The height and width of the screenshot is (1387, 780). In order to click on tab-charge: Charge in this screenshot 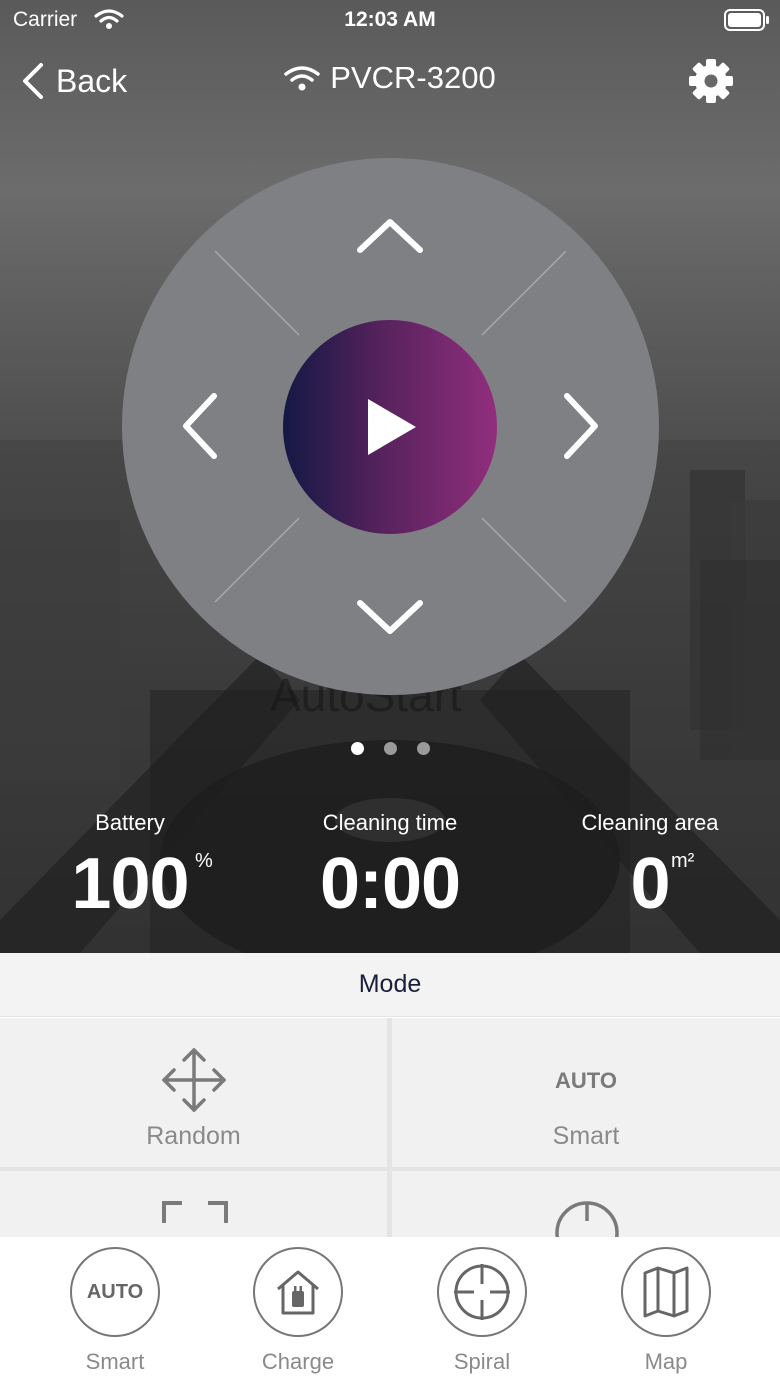, I will do `click(298, 1311)`.